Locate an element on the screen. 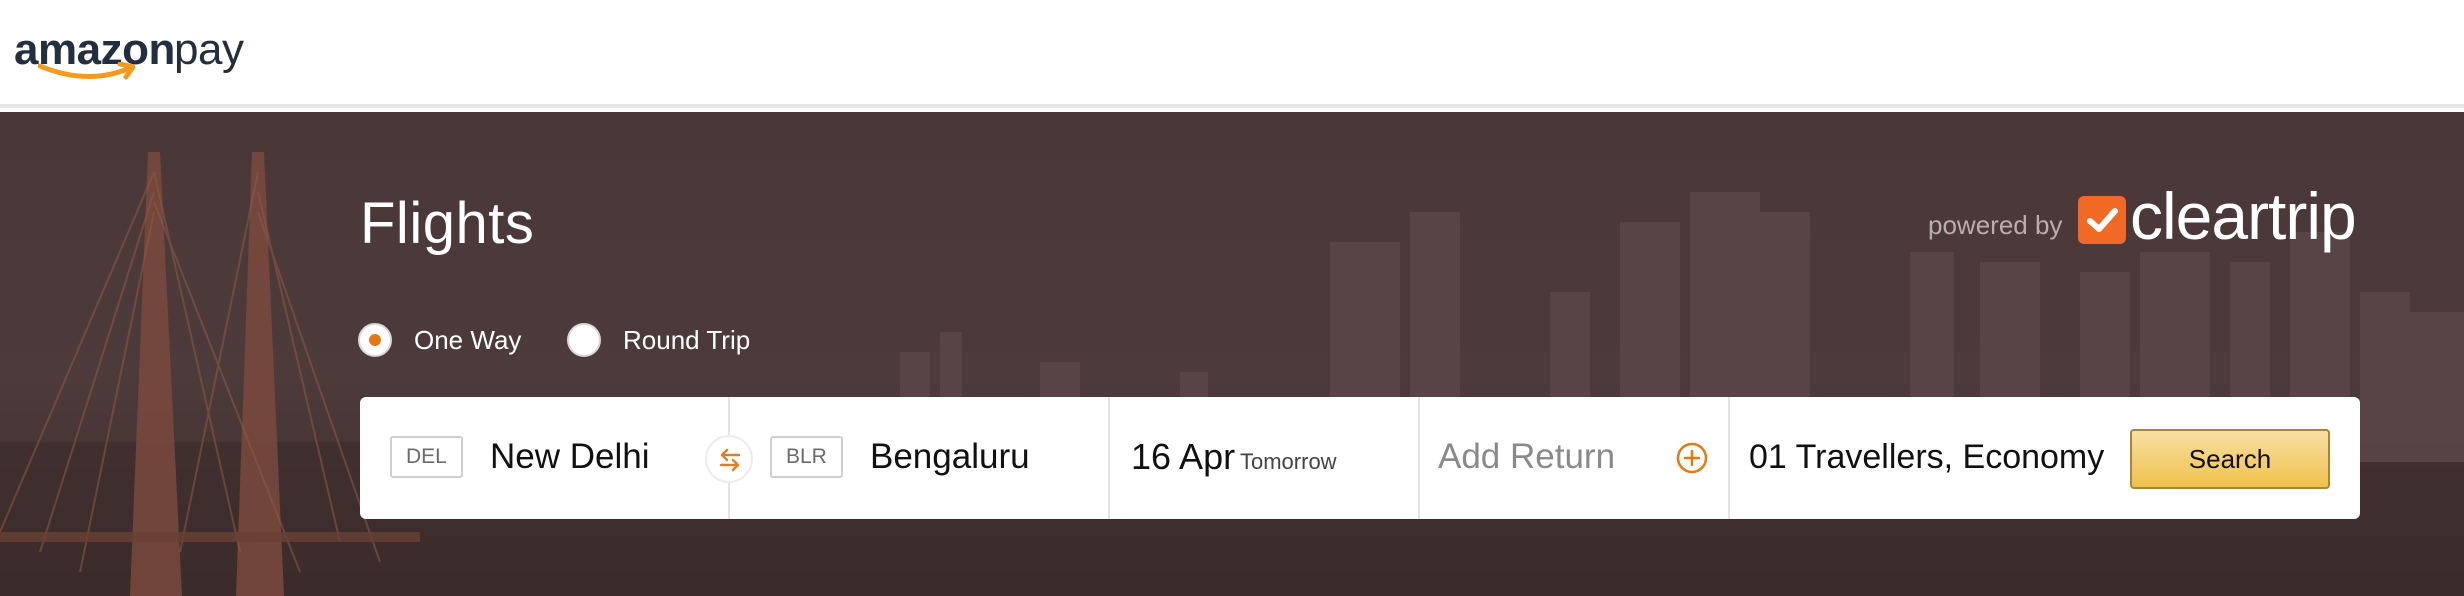 The width and height of the screenshot is (2464, 596). smile-arrow-icon is located at coordinates (87, 71).